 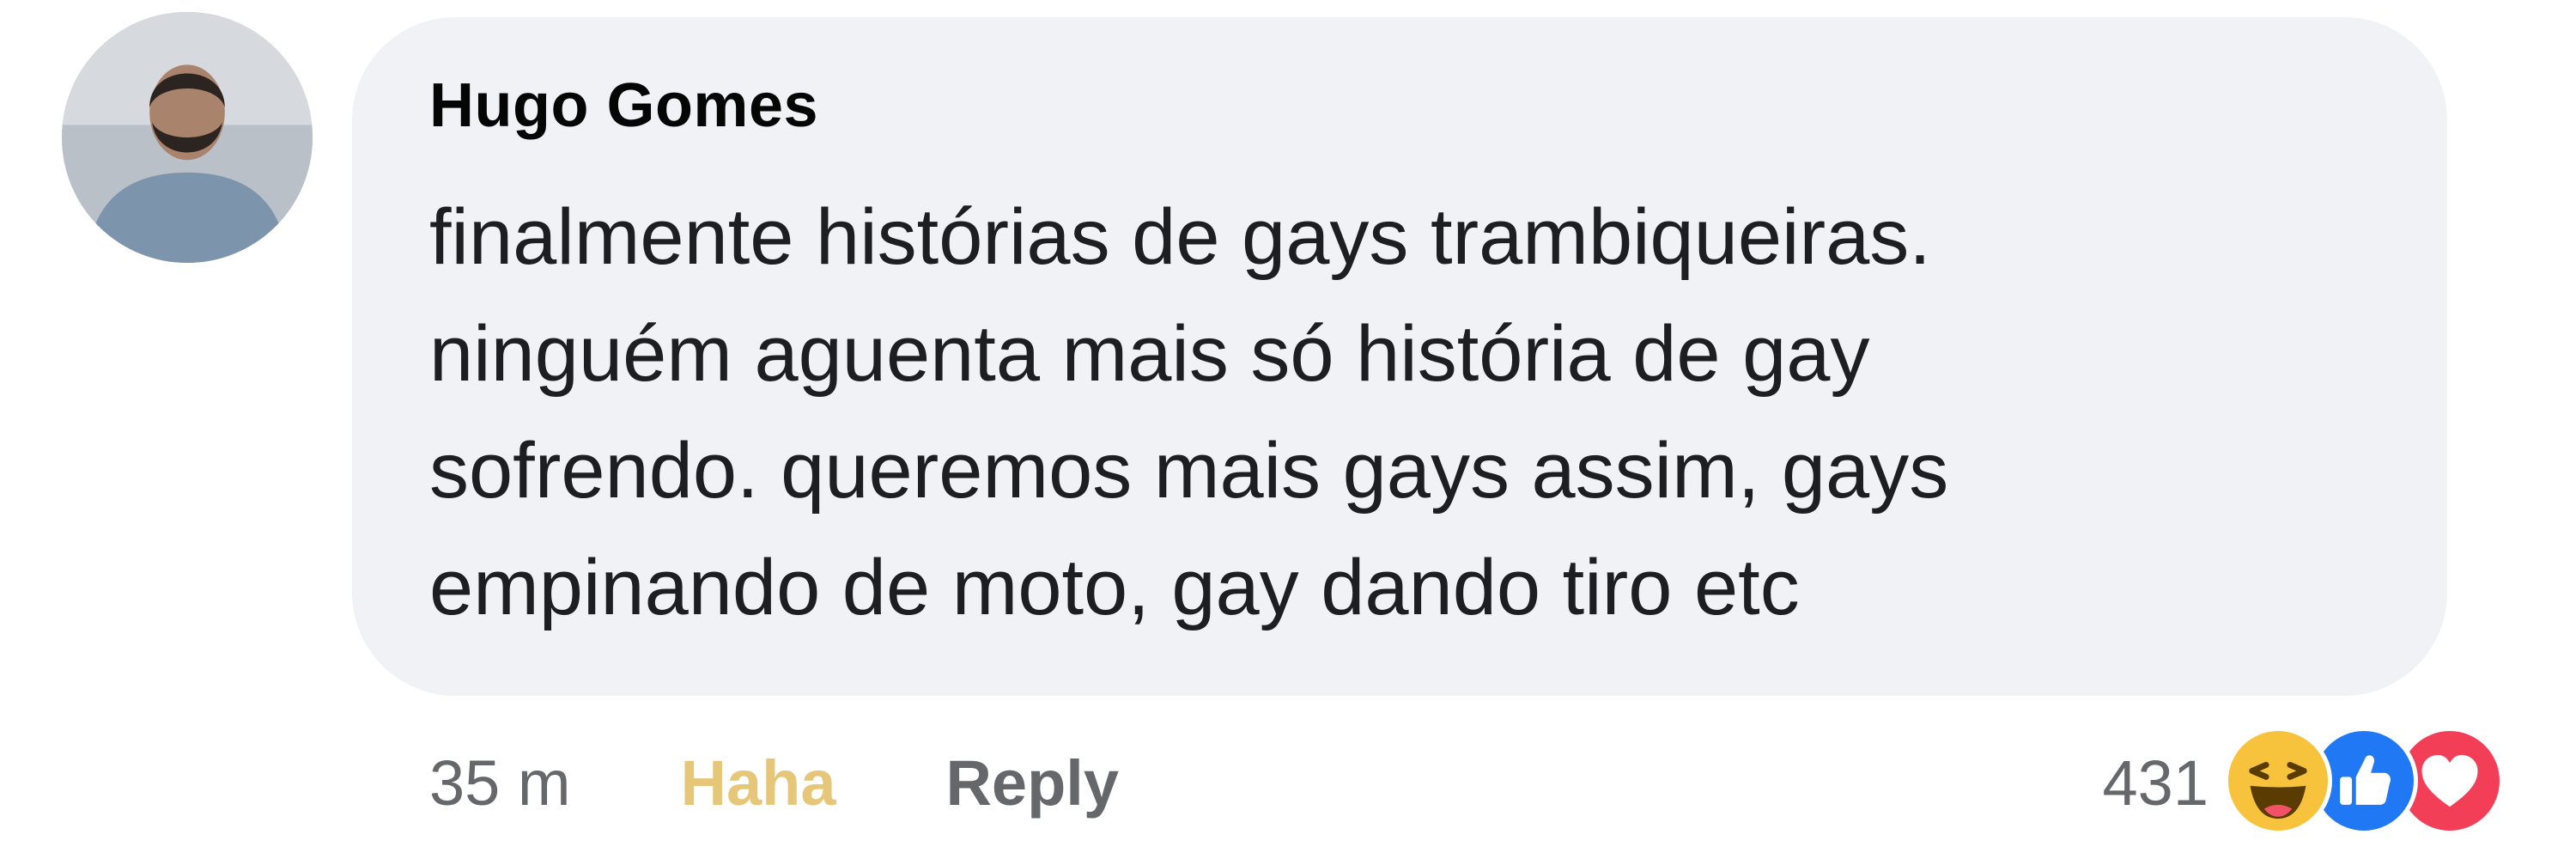 I want to click on reaction-icons, so click(x=2365, y=783).